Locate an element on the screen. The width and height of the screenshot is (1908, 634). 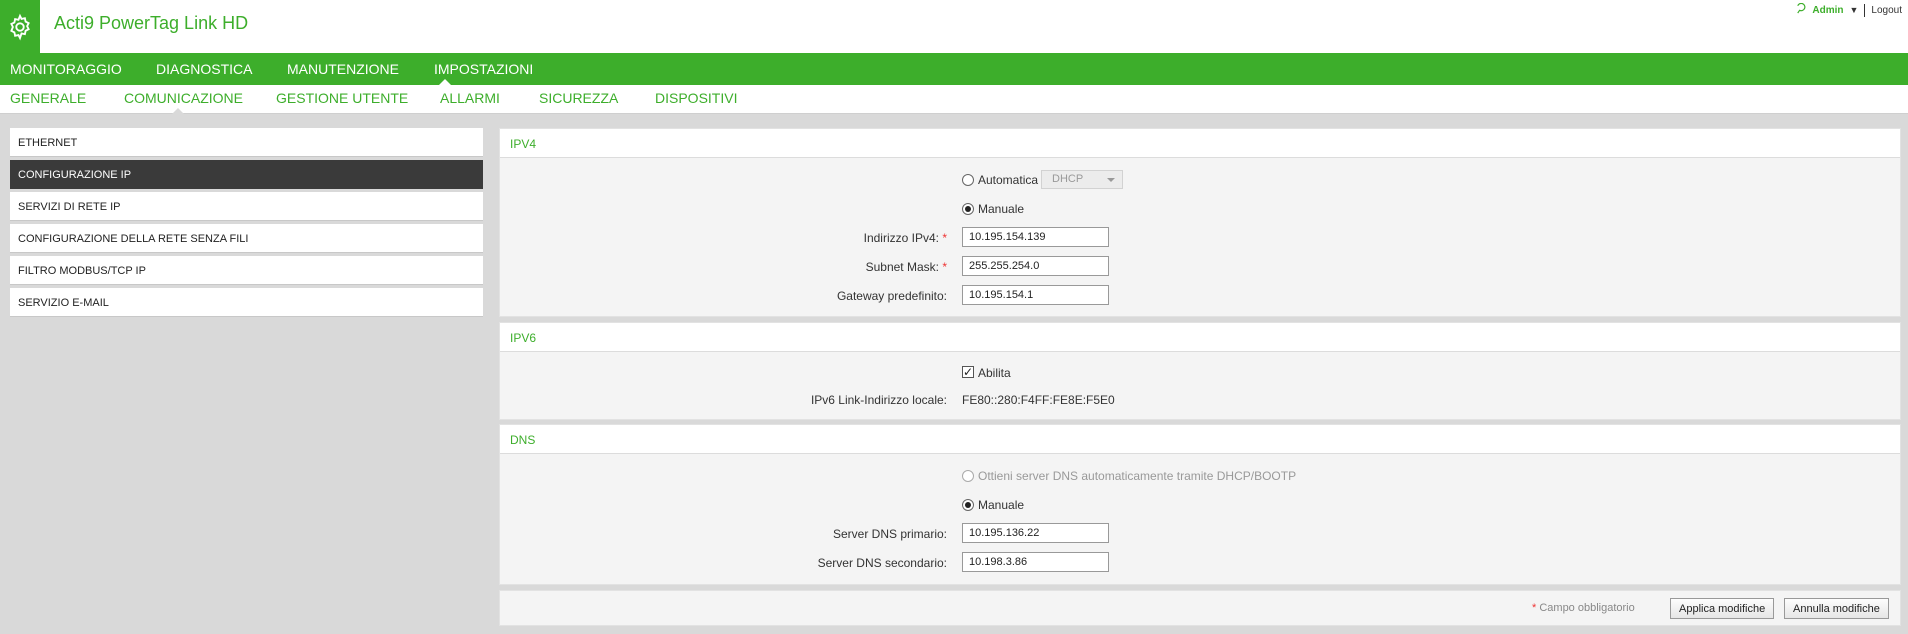
main-tab-manutenzione: MANUTENZIONE is located at coordinates (343, 69).